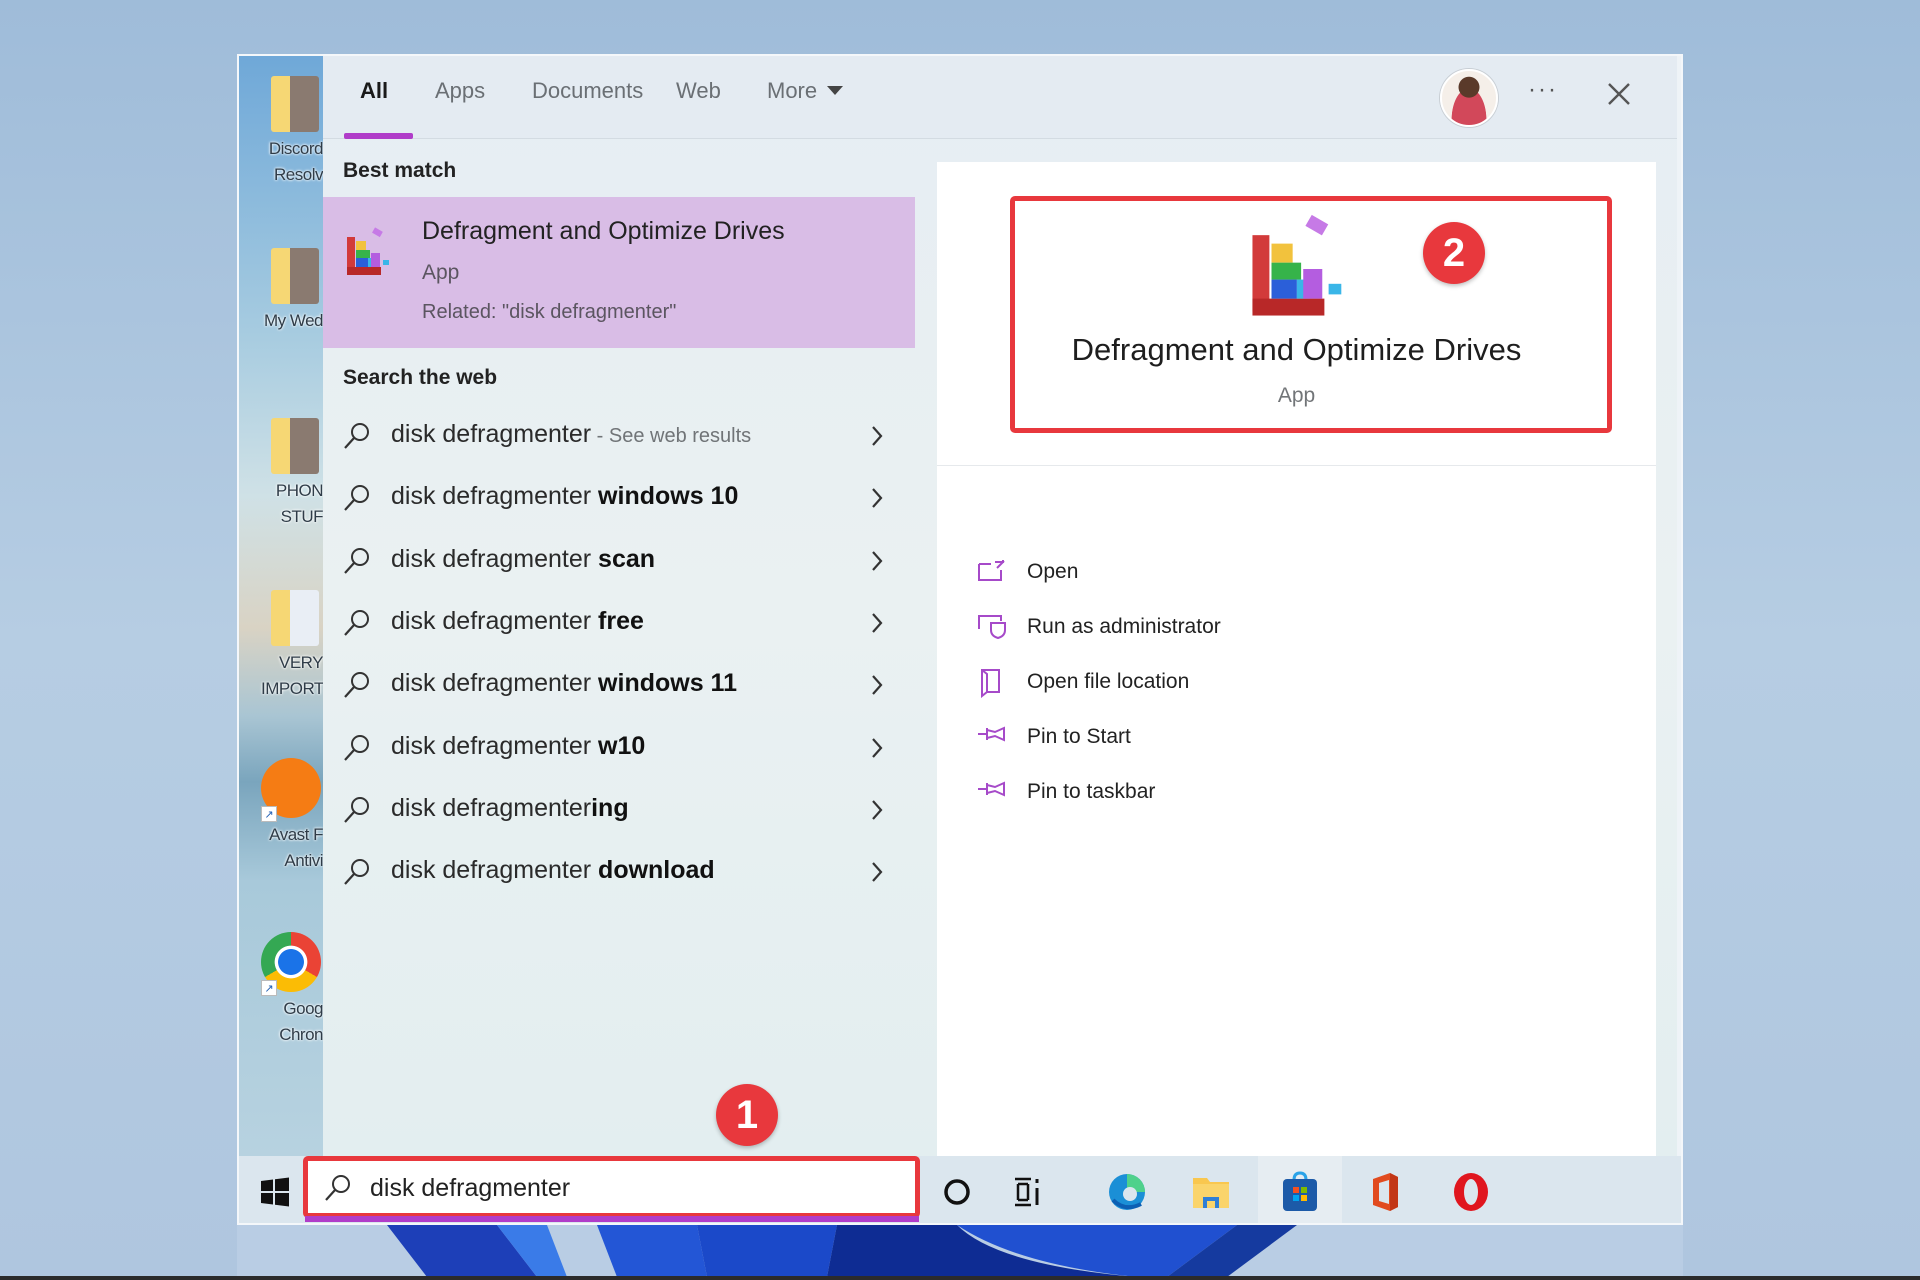 This screenshot has height=1280, width=1920. What do you see at coordinates (564, 496) in the screenshot?
I see `web-suggestion-text: disk defragmenter windows 10` at bounding box center [564, 496].